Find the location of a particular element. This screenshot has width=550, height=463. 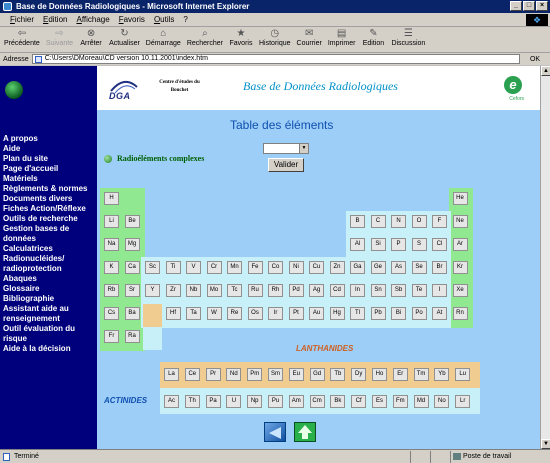

toolbar-button-back-arrow: ⇦ Précédente is located at coordinates (22, 37).